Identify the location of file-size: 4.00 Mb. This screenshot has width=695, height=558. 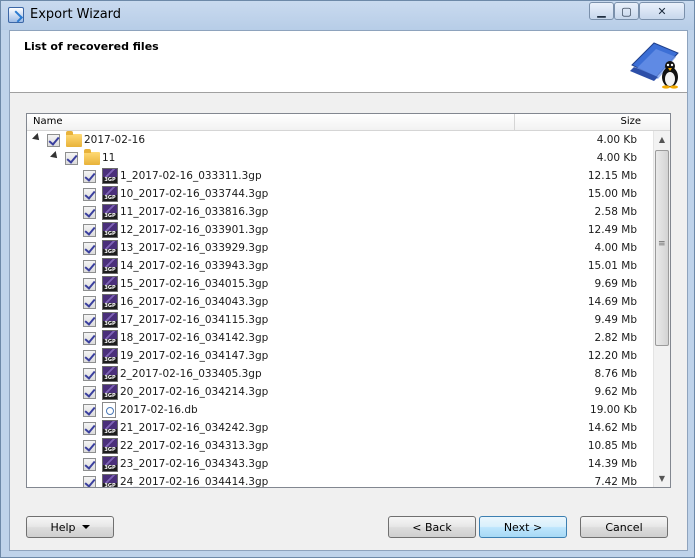
(615, 248).